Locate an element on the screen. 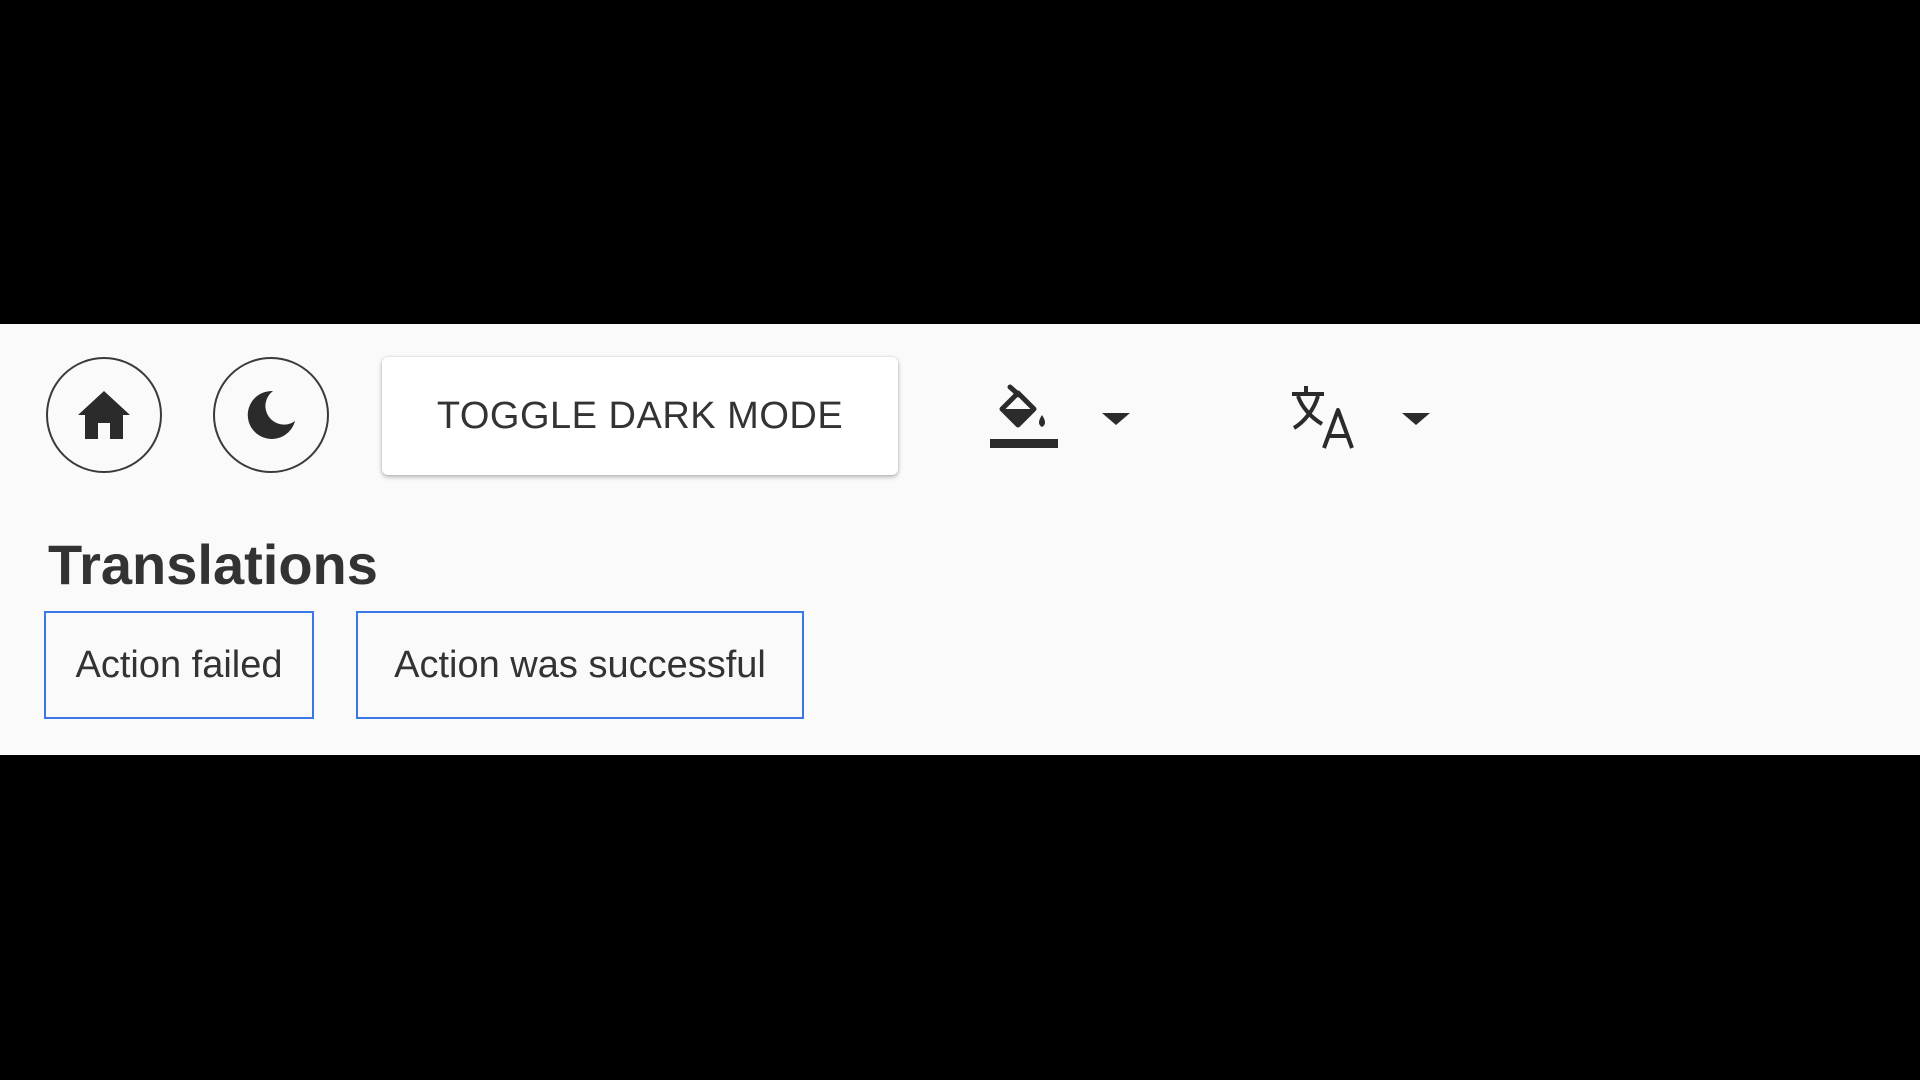 The height and width of the screenshot is (1080, 1920). theme-color-menu is located at coordinates (1059, 419).